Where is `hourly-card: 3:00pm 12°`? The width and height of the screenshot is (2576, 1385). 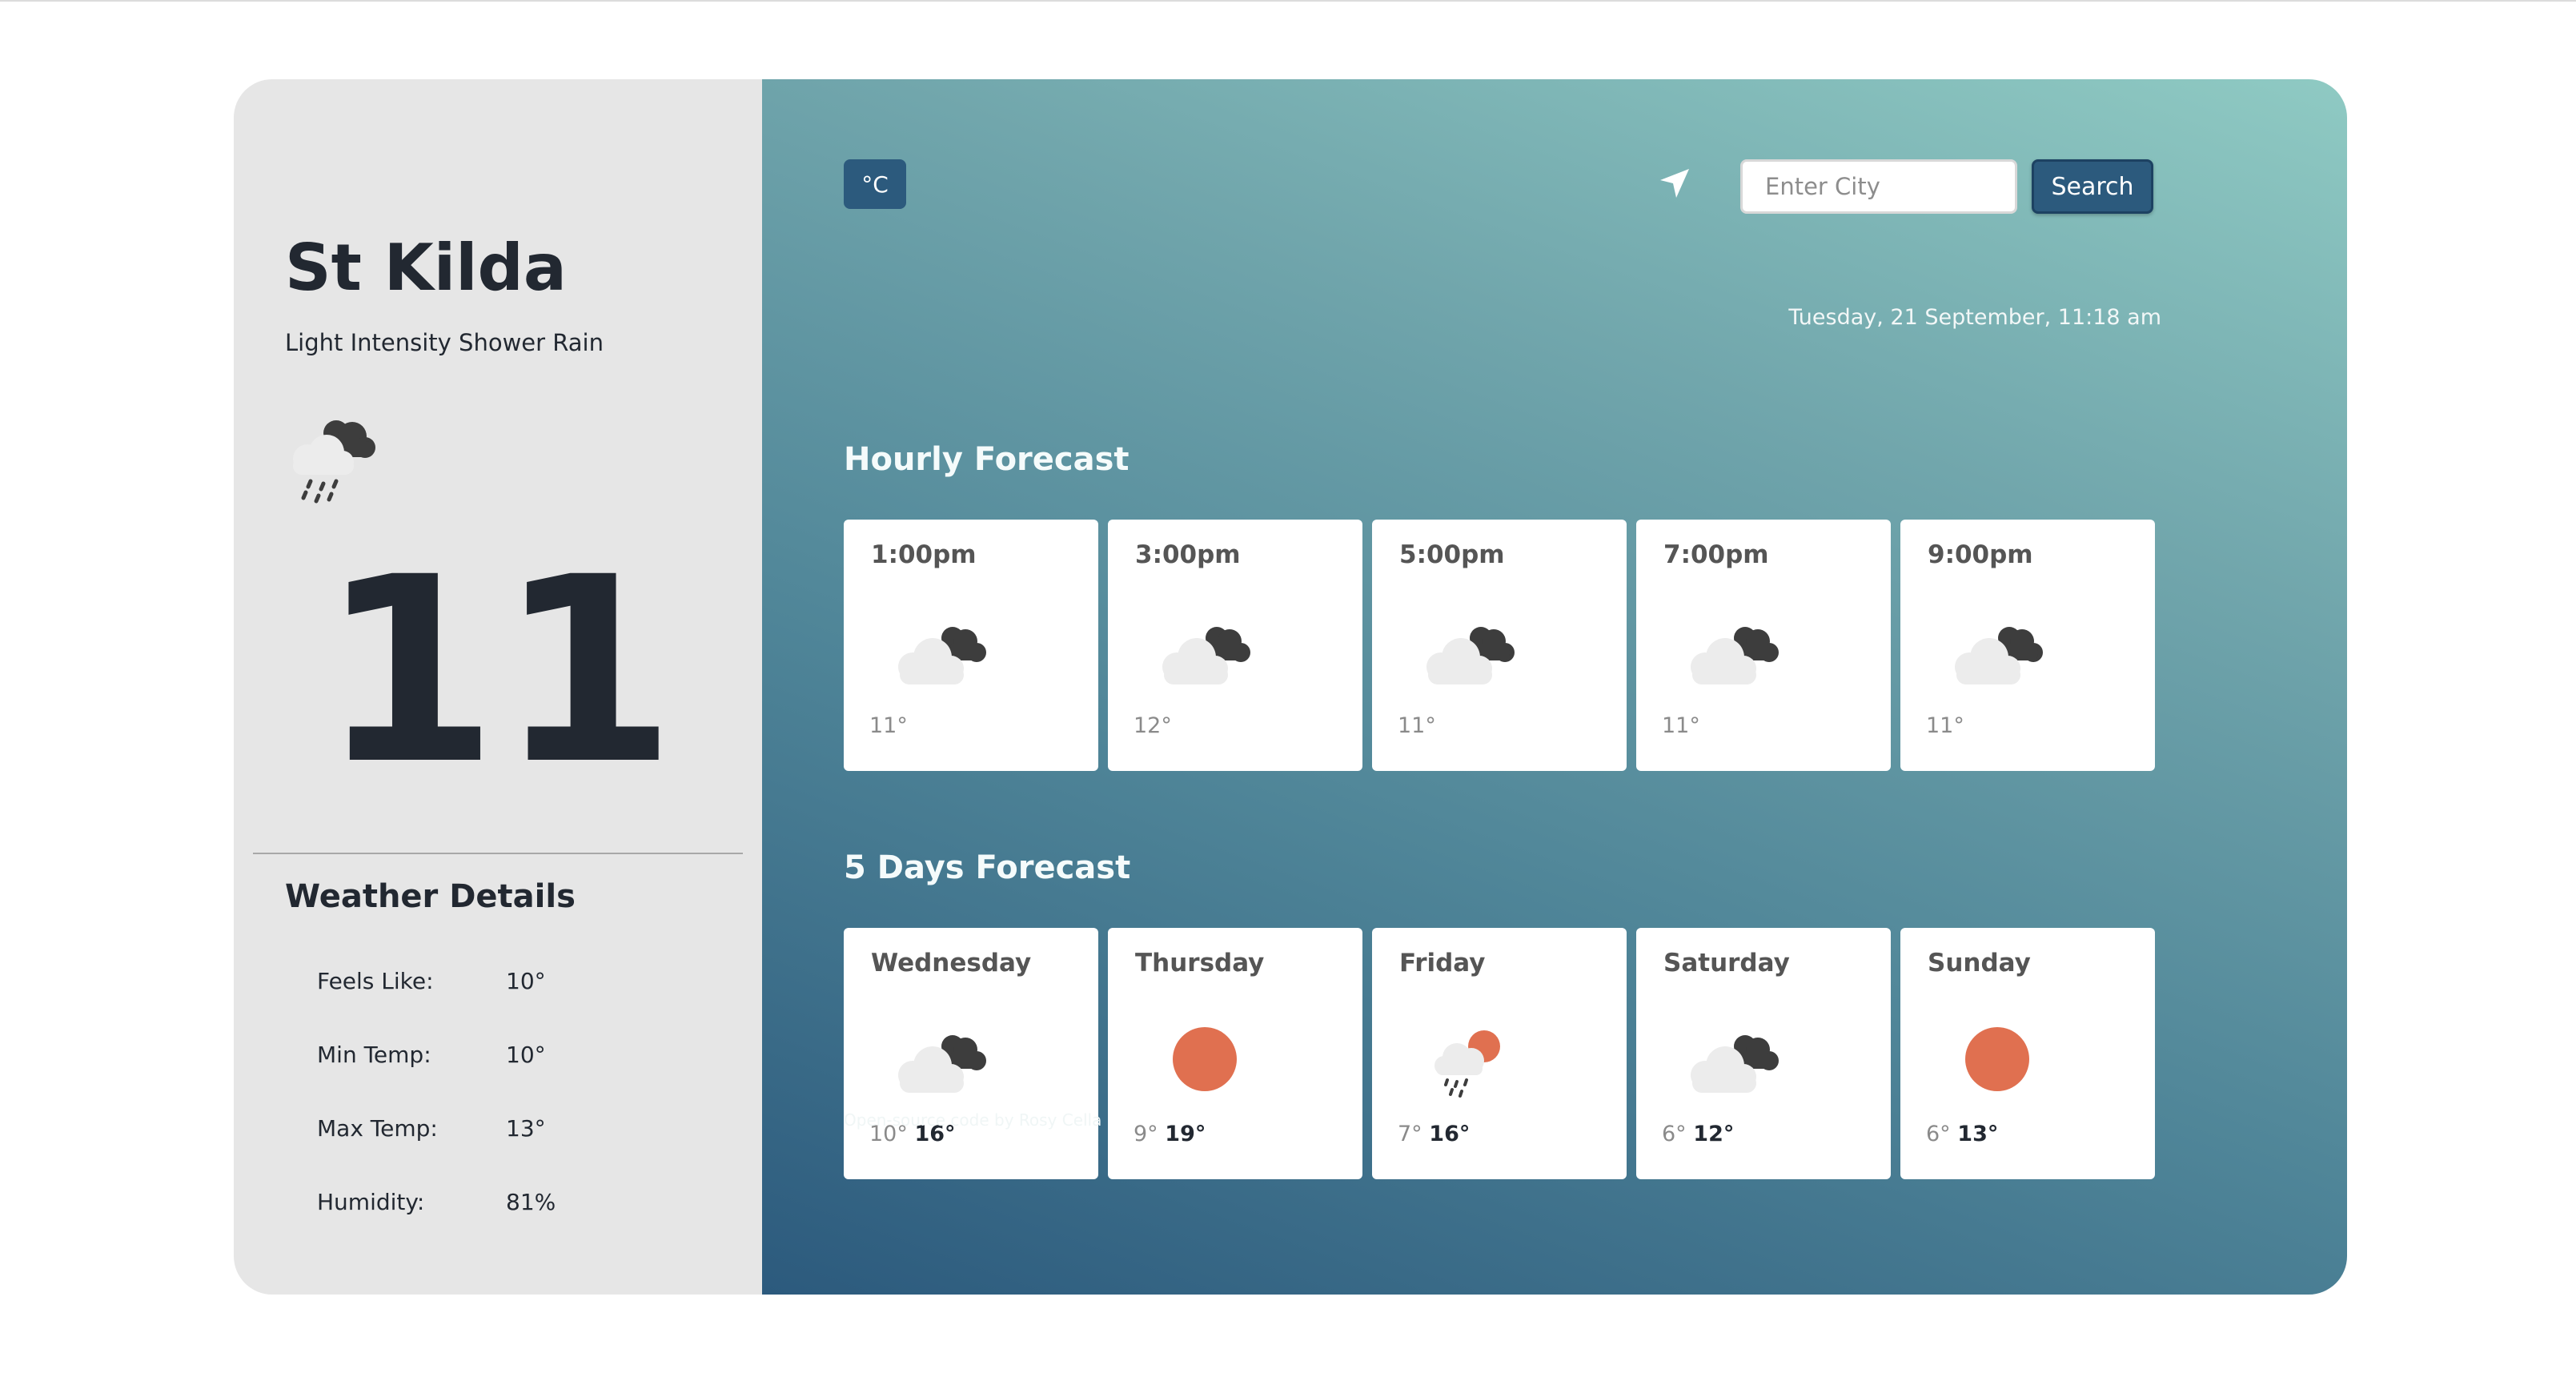
hourly-card: 3:00pm 12° is located at coordinates (1235, 645).